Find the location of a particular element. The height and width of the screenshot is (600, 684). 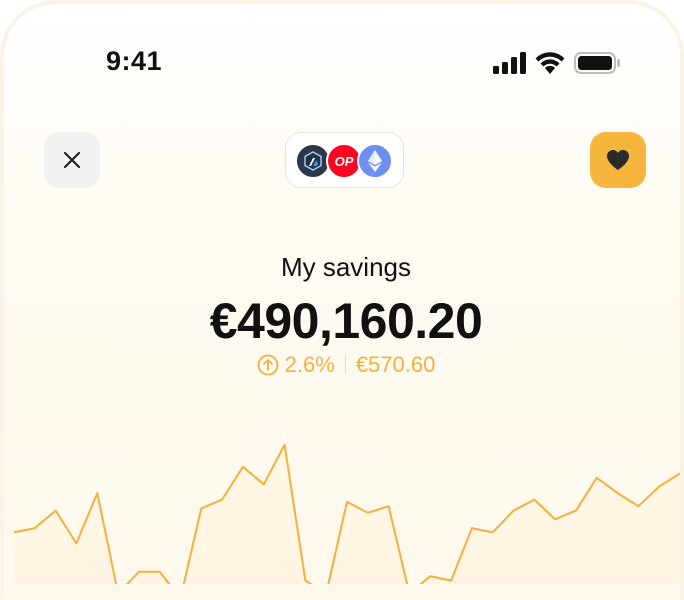

ethereum-icon is located at coordinates (375, 161).